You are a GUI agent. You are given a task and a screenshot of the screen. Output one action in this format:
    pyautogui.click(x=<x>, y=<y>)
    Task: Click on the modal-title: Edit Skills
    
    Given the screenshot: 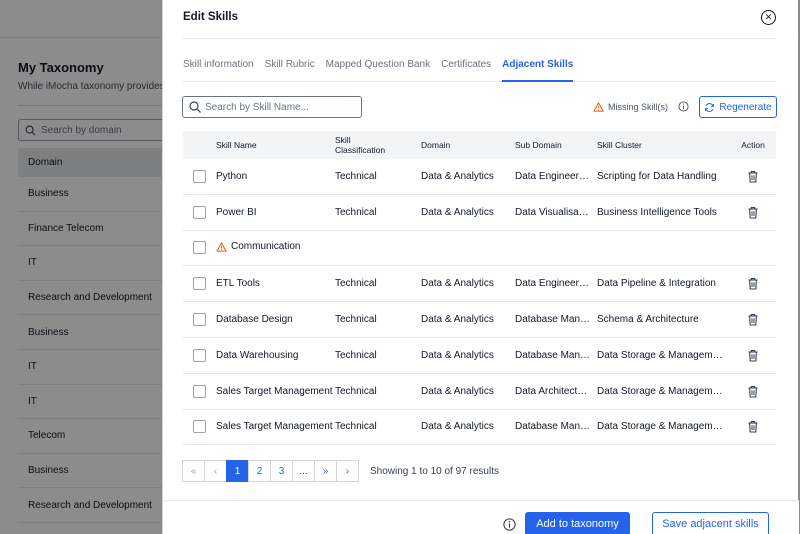 What is the action you would take?
    pyautogui.click(x=210, y=17)
    